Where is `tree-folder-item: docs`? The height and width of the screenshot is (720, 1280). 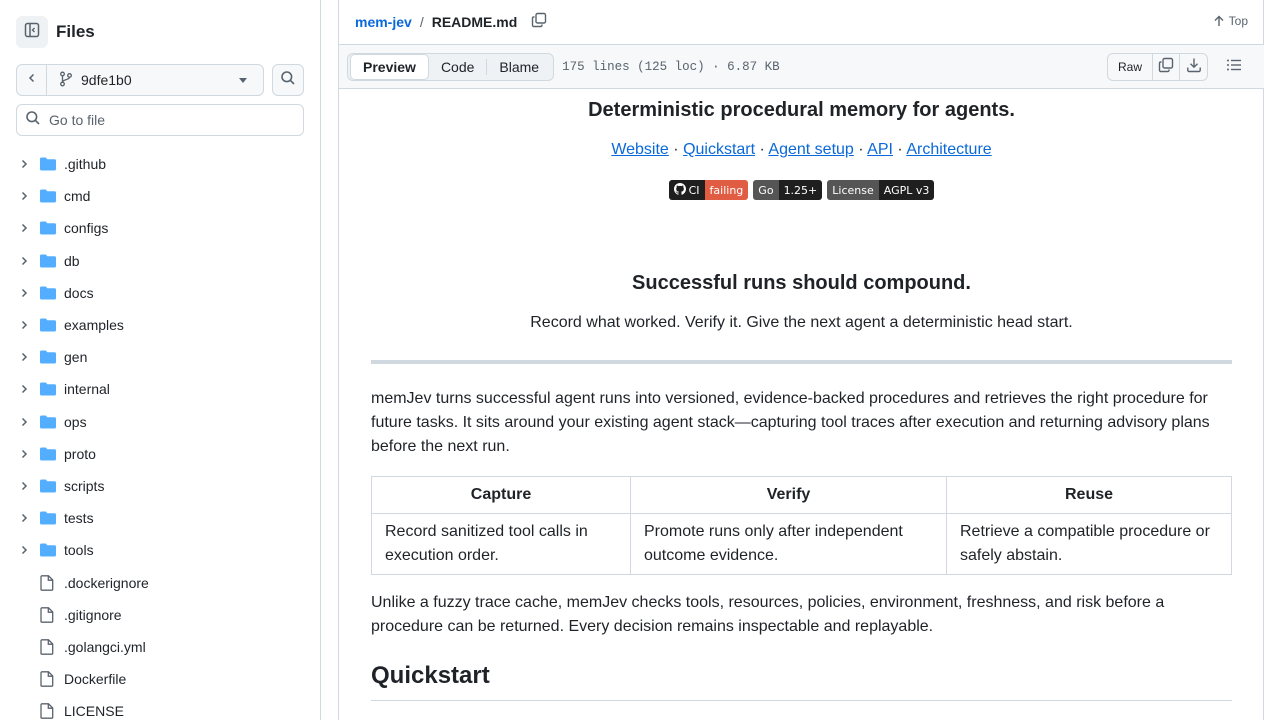 tree-folder-item: docs is located at coordinates (161, 293).